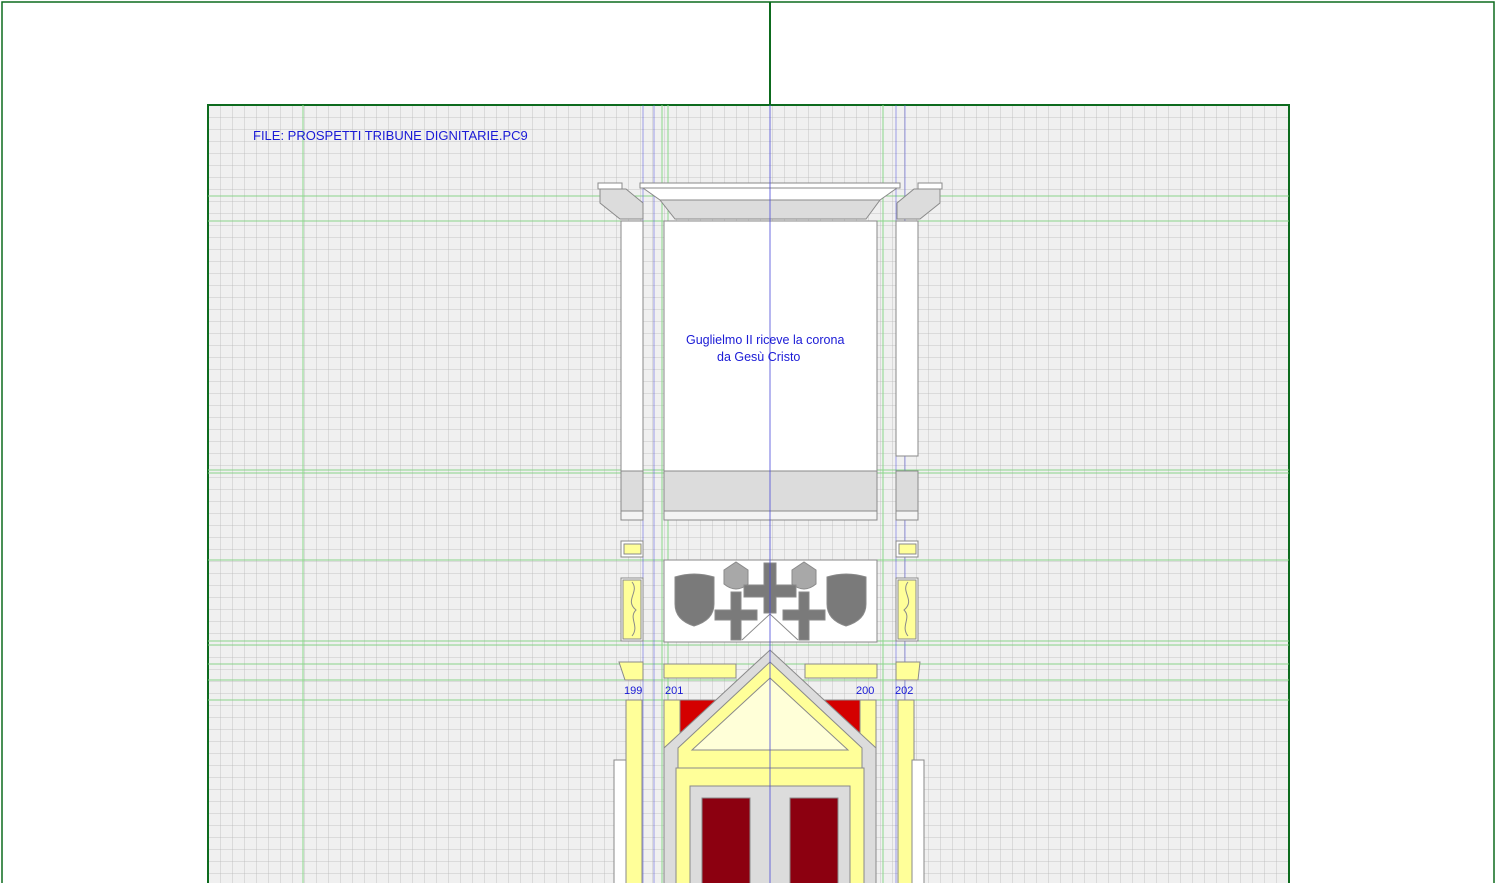  I want to click on left-pilaster, so click(631, 450).